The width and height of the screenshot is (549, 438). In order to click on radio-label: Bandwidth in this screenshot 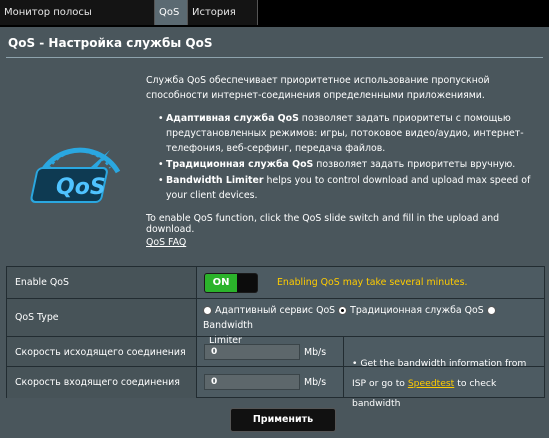, I will do `click(228, 325)`.